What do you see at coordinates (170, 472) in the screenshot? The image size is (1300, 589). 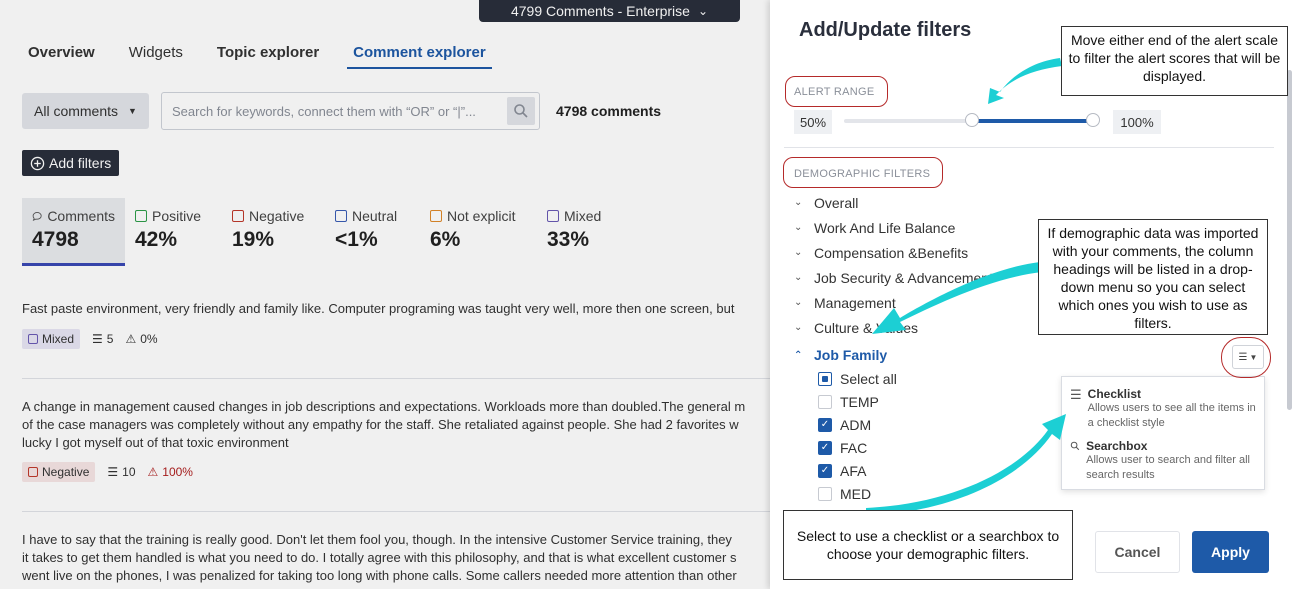 I see `alert-score: ⚠ 100%` at bounding box center [170, 472].